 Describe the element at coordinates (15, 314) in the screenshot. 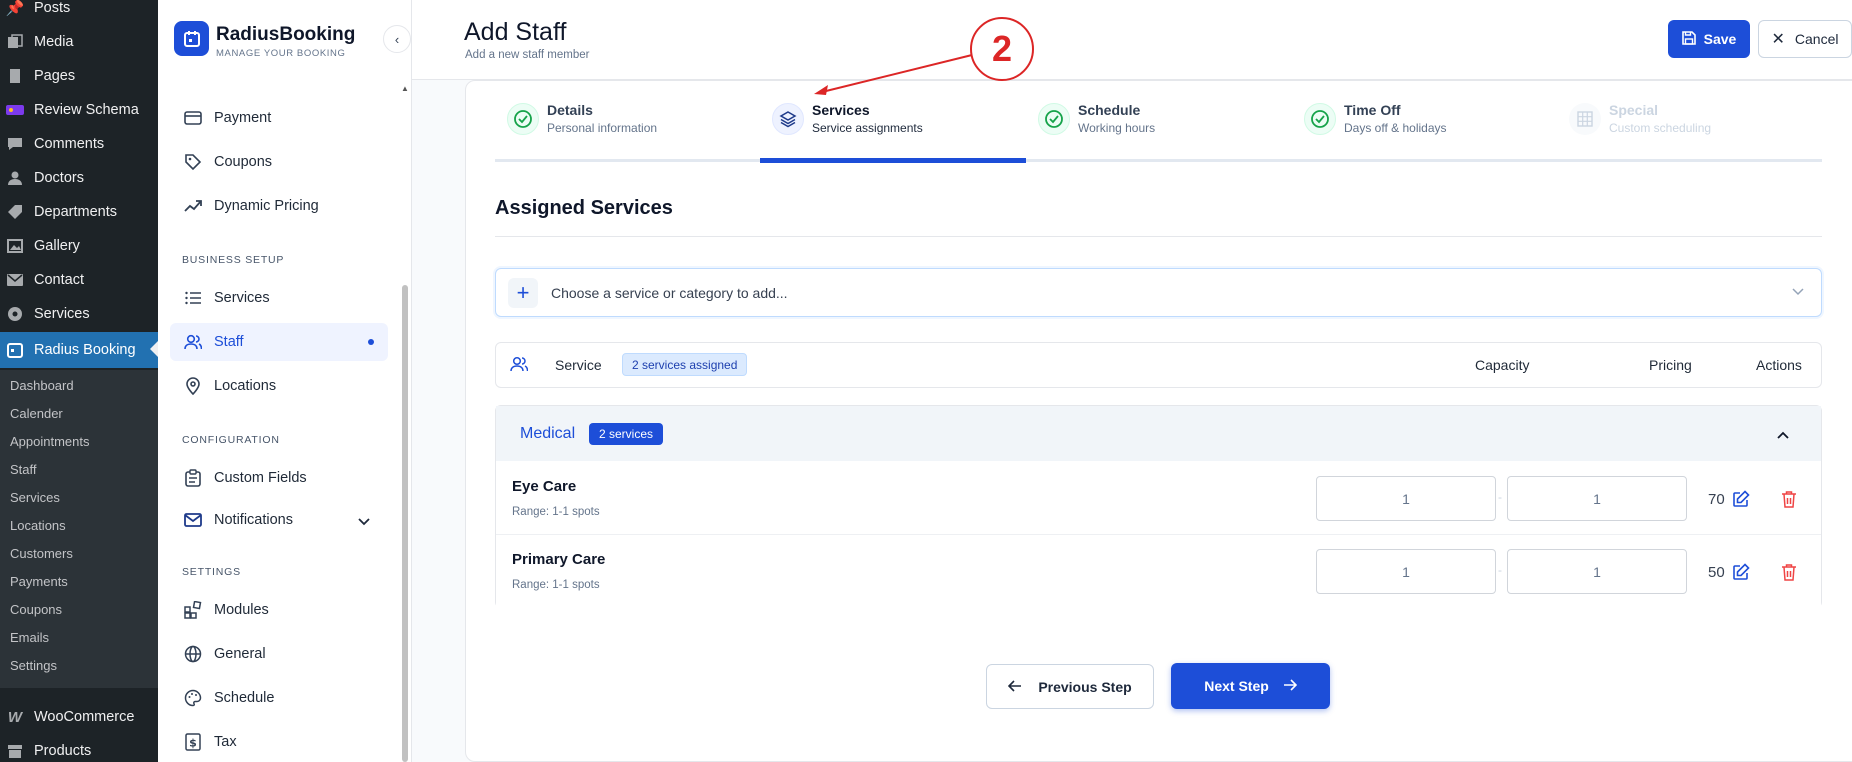

I see `settings-icon` at that location.